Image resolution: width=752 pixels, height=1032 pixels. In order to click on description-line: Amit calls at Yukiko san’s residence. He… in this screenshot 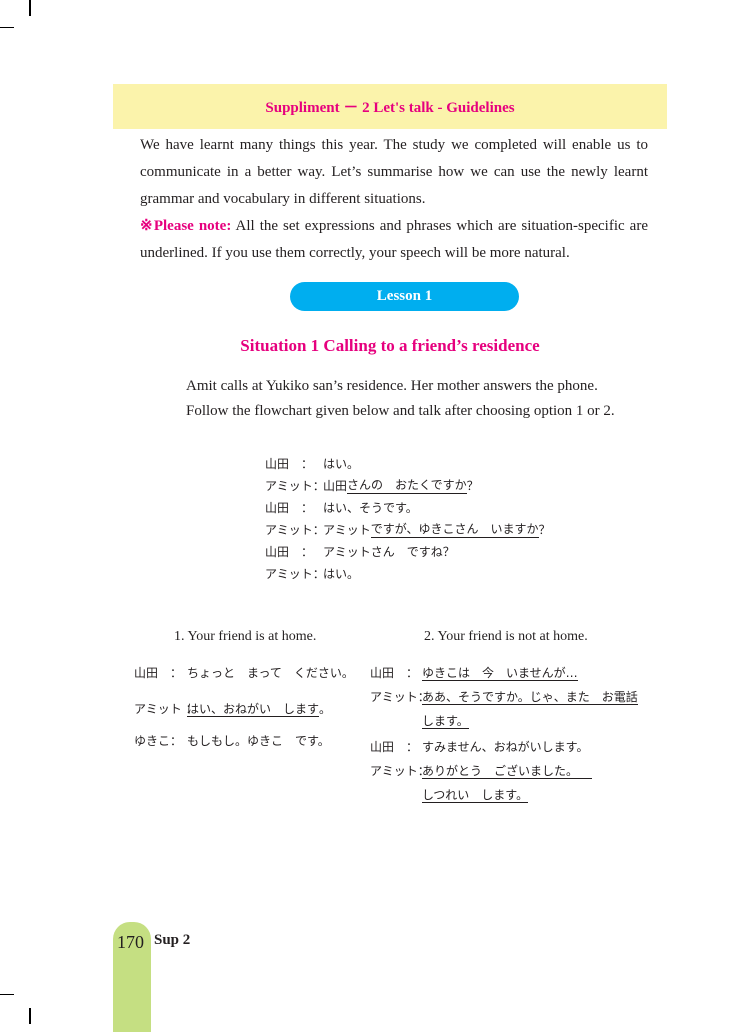, I will do `click(392, 386)`.